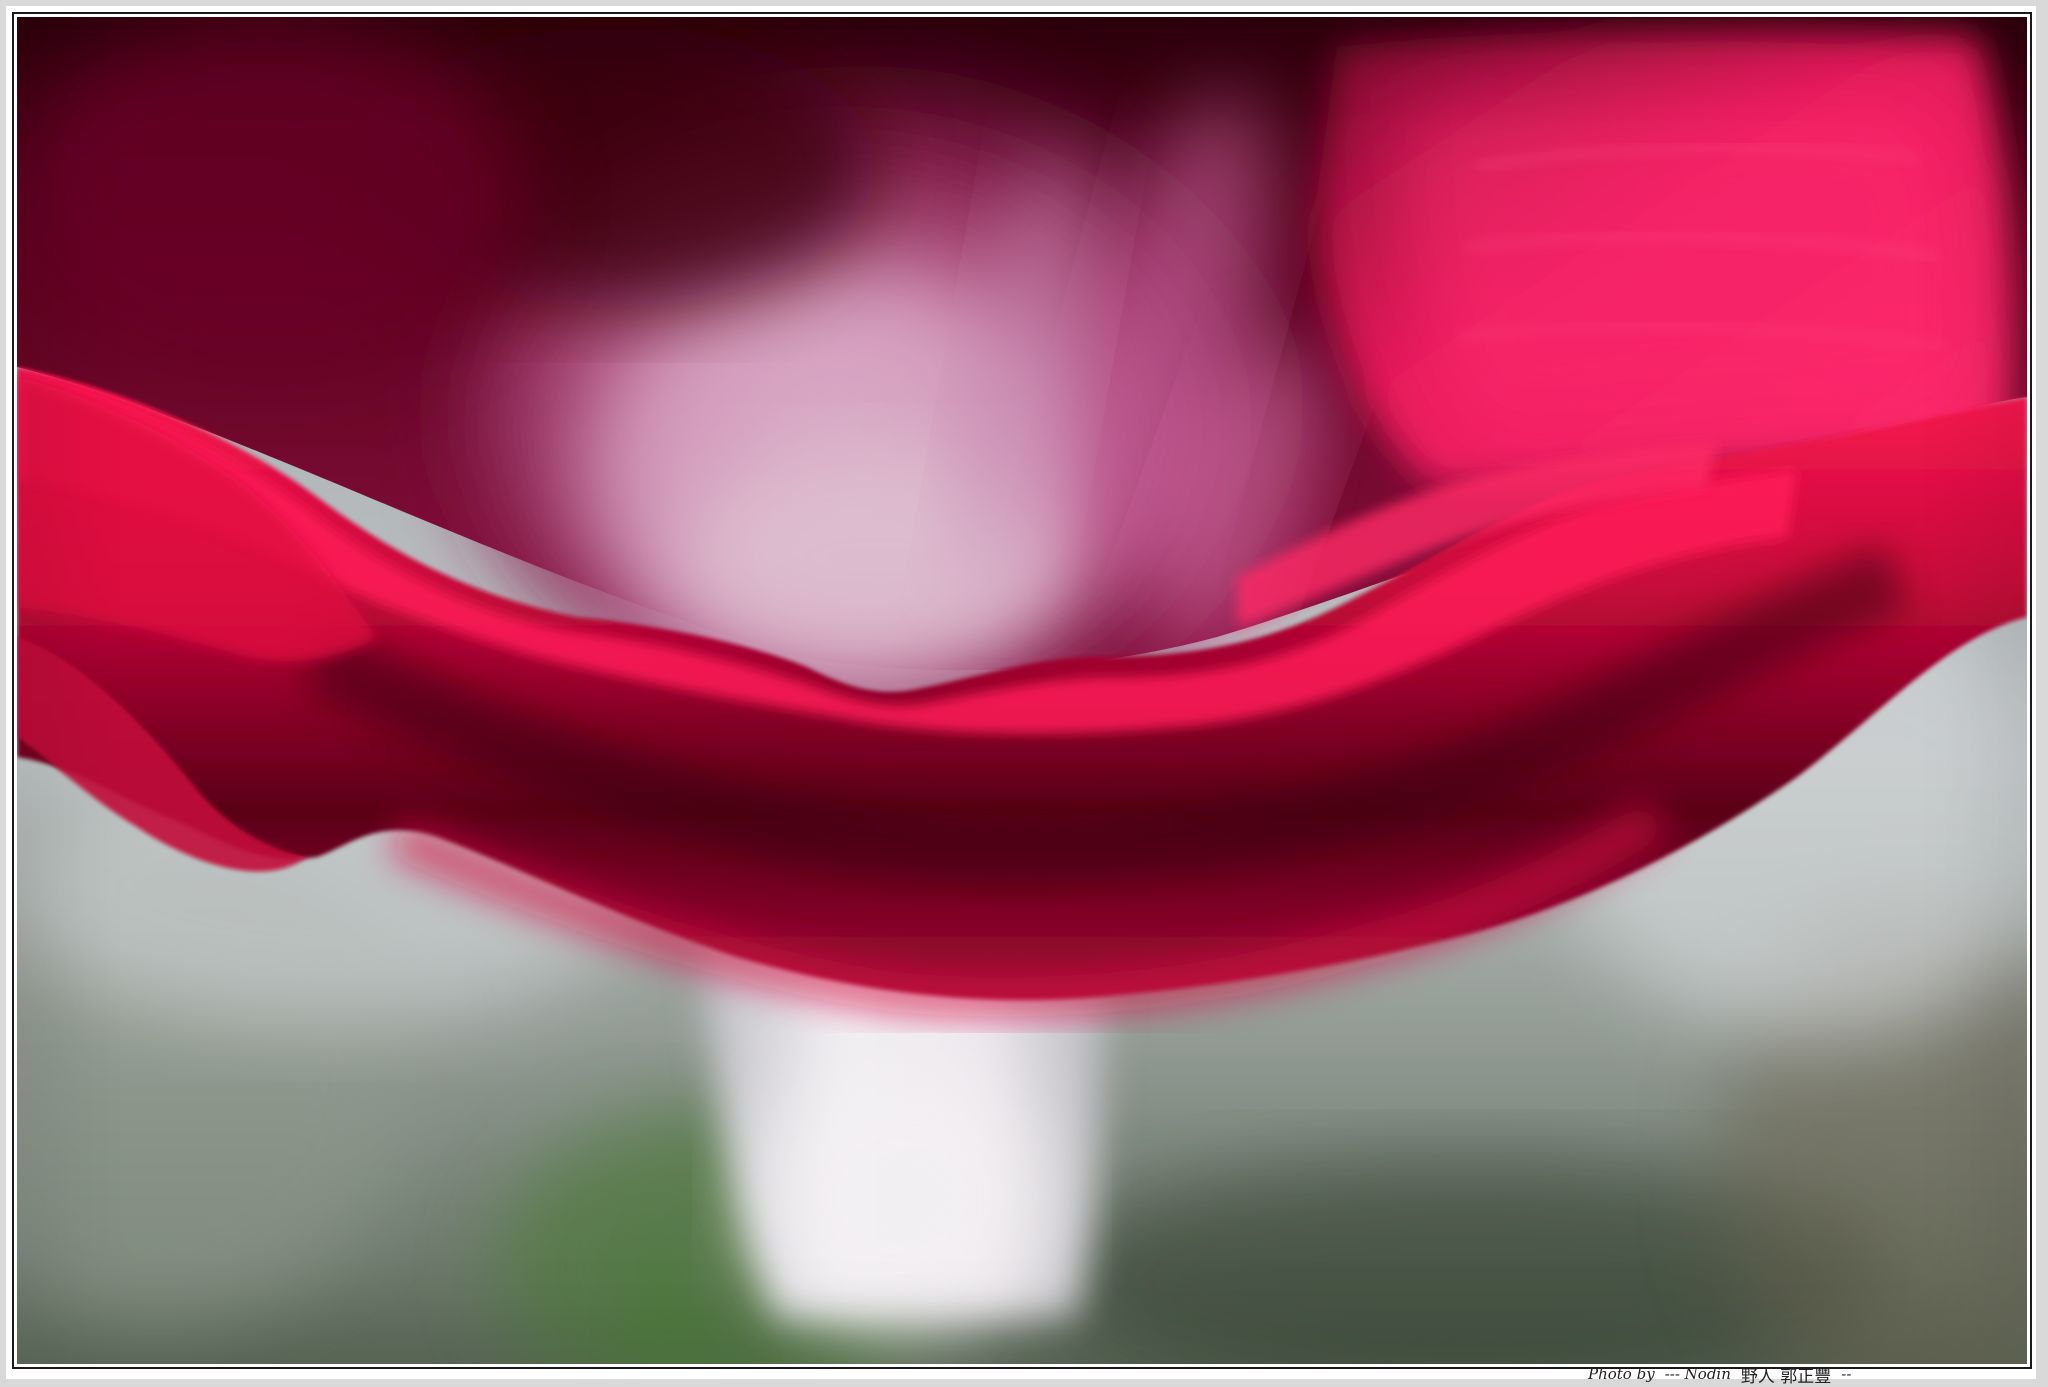 This screenshot has height=1387, width=2048. I want to click on photographer-alias: --- Nodin, so click(1697, 1374).